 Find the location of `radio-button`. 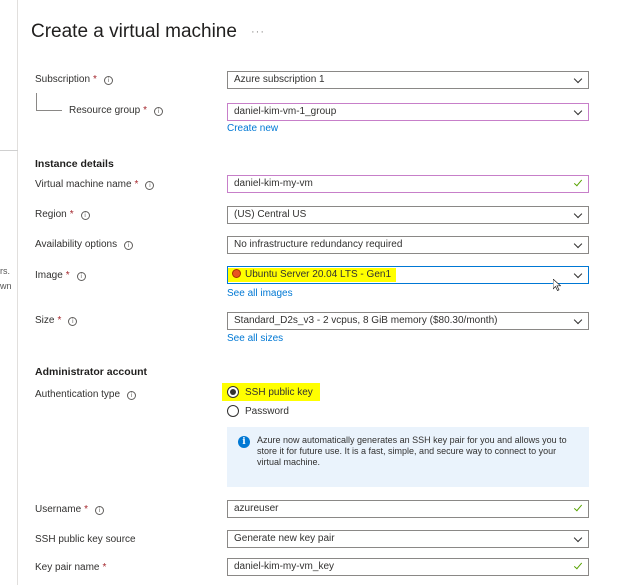

radio-button is located at coordinates (233, 411).